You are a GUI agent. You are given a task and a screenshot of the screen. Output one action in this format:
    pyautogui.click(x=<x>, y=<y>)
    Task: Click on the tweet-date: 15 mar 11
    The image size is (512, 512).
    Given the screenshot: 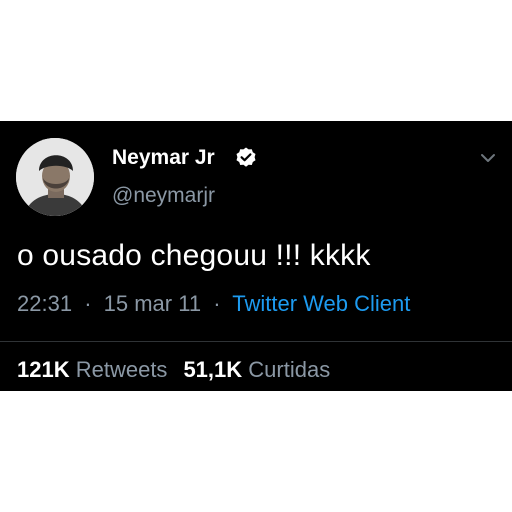 What is the action you would take?
    pyautogui.click(x=152, y=303)
    